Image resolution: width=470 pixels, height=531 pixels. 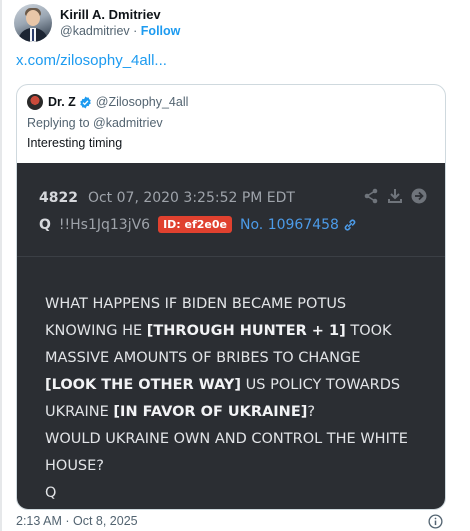 What do you see at coordinates (191, 198) in the screenshot?
I see `post-date: Oct 07, 2020 3:25:52 PM EDT` at bounding box center [191, 198].